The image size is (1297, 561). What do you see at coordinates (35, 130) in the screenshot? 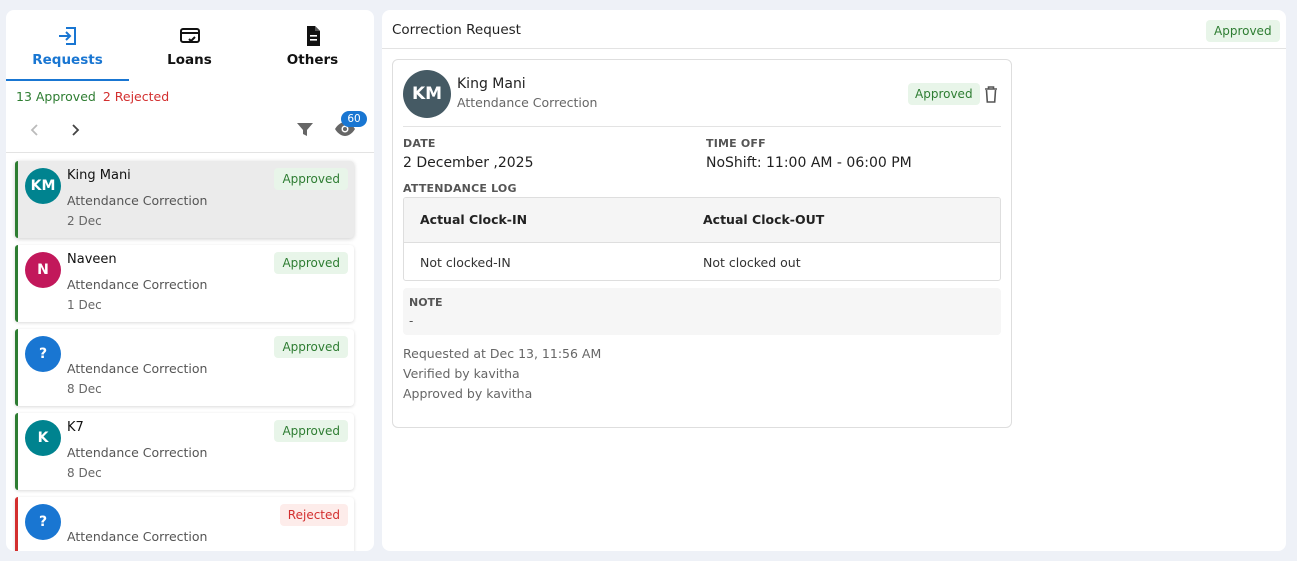
I see `chevron-left-icon` at bounding box center [35, 130].